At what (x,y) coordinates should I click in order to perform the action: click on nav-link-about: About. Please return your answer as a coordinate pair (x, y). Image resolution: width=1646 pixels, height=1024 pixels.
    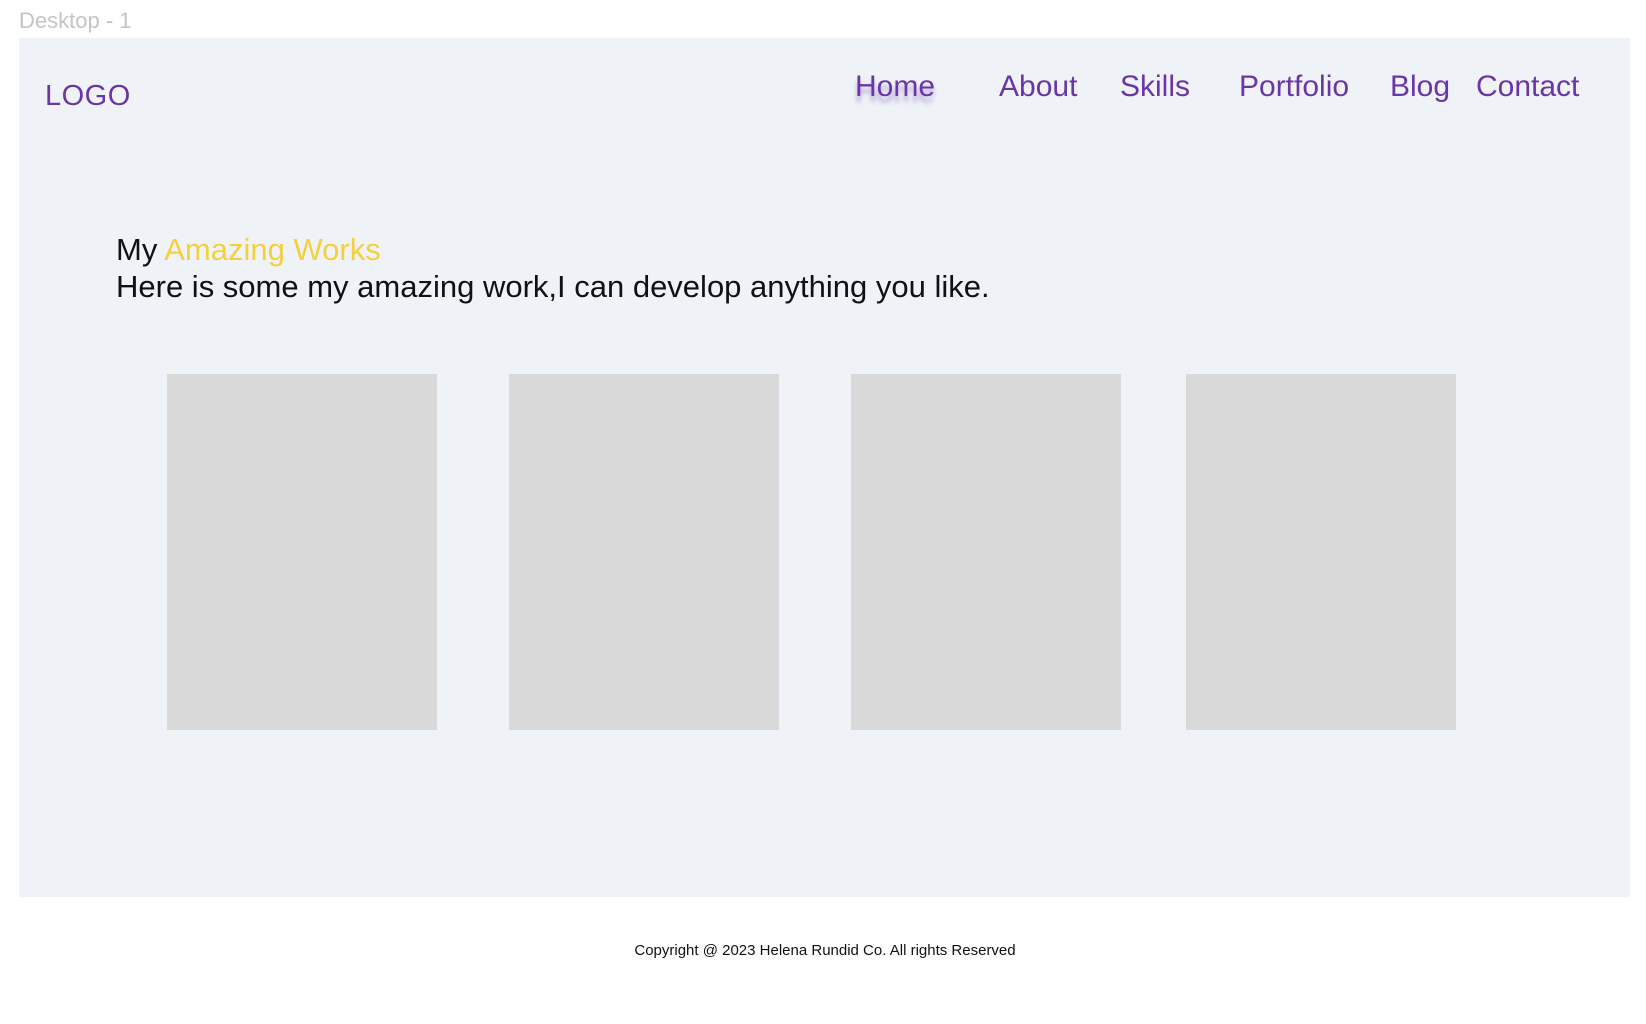
    Looking at the image, I should click on (1038, 87).